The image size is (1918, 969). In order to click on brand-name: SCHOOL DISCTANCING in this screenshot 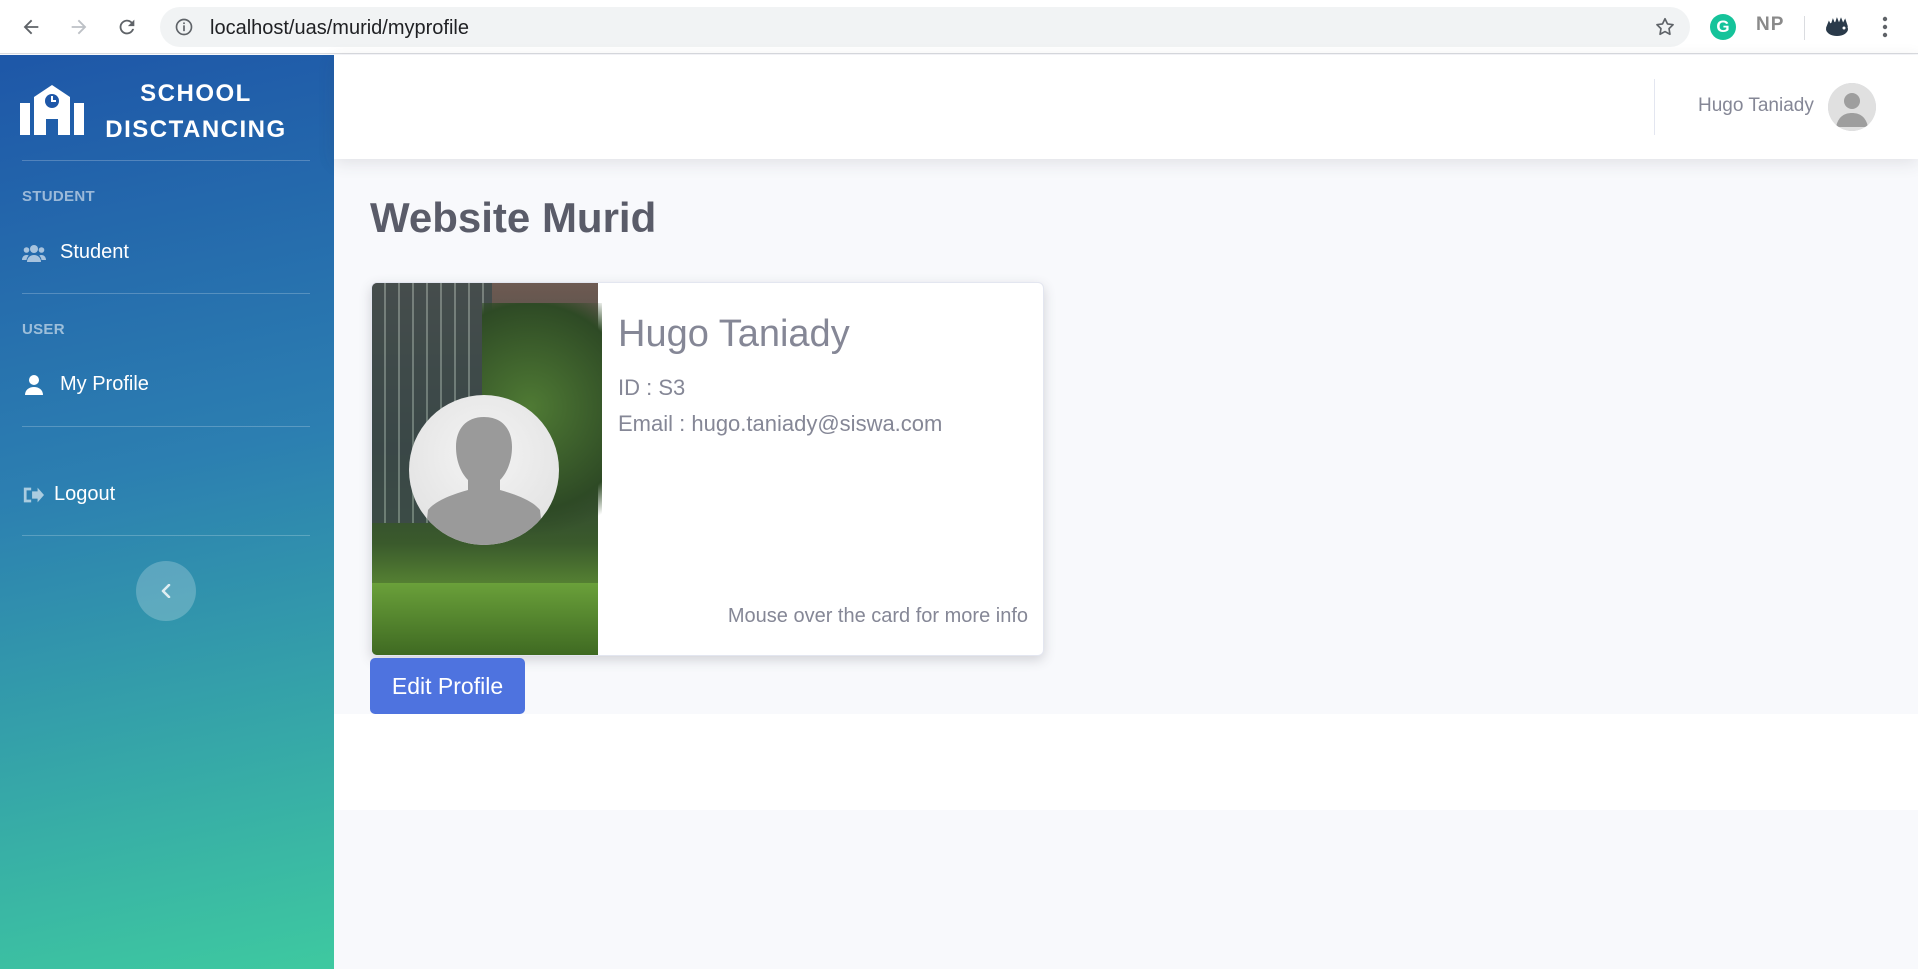, I will do `click(196, 112)`.